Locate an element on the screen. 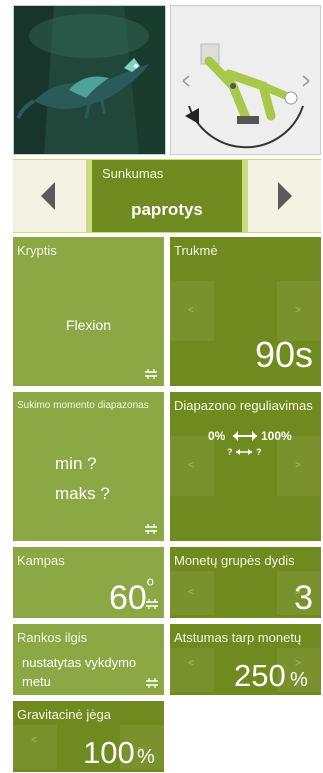 The image size is (323, 773). range-adjust-decrease-icon: < is located at coordinates (191, 465).